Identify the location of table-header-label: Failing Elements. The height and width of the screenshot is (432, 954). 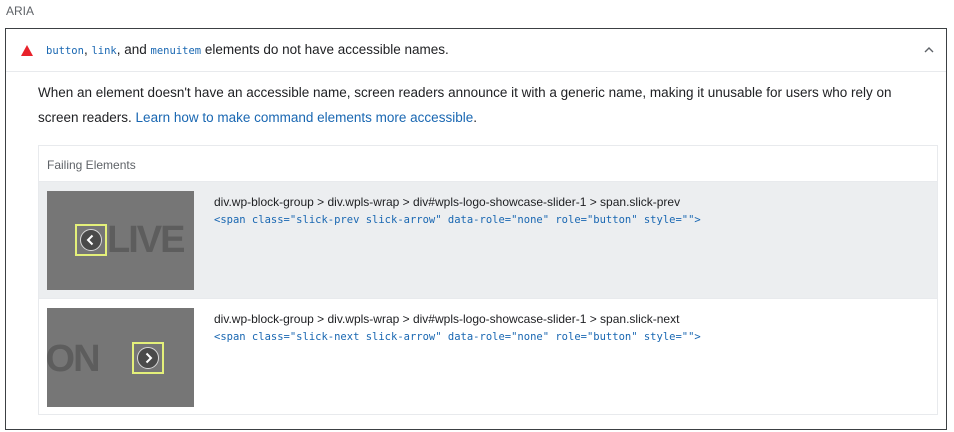
(91, 165).